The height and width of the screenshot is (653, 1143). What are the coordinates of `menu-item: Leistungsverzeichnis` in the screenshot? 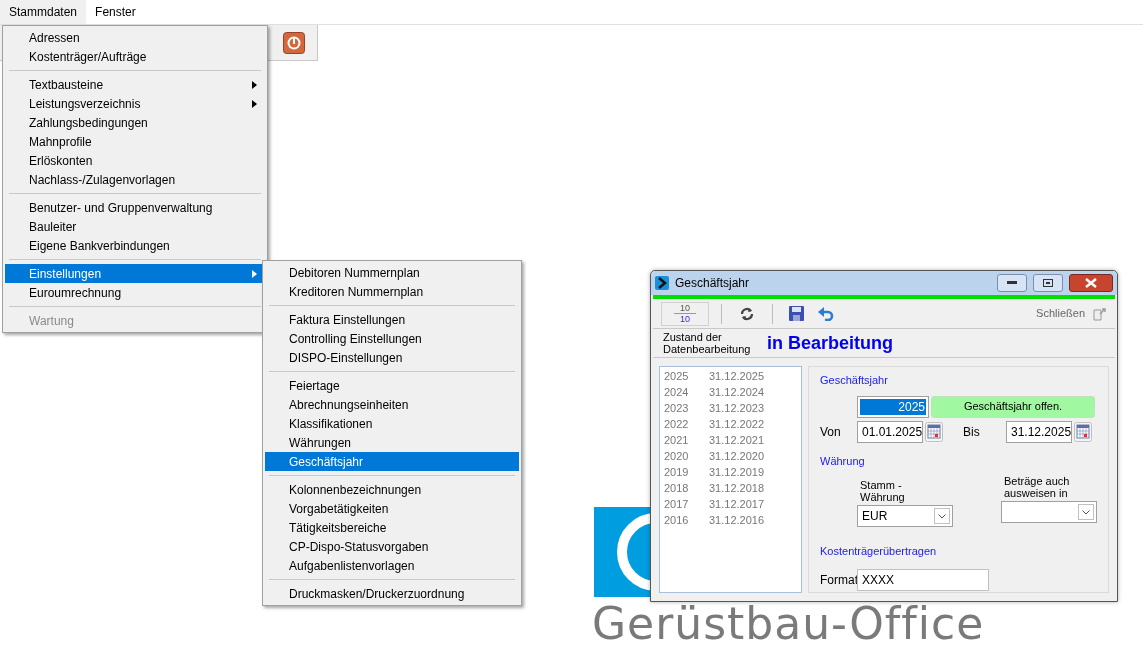 It's located at (135, 103).